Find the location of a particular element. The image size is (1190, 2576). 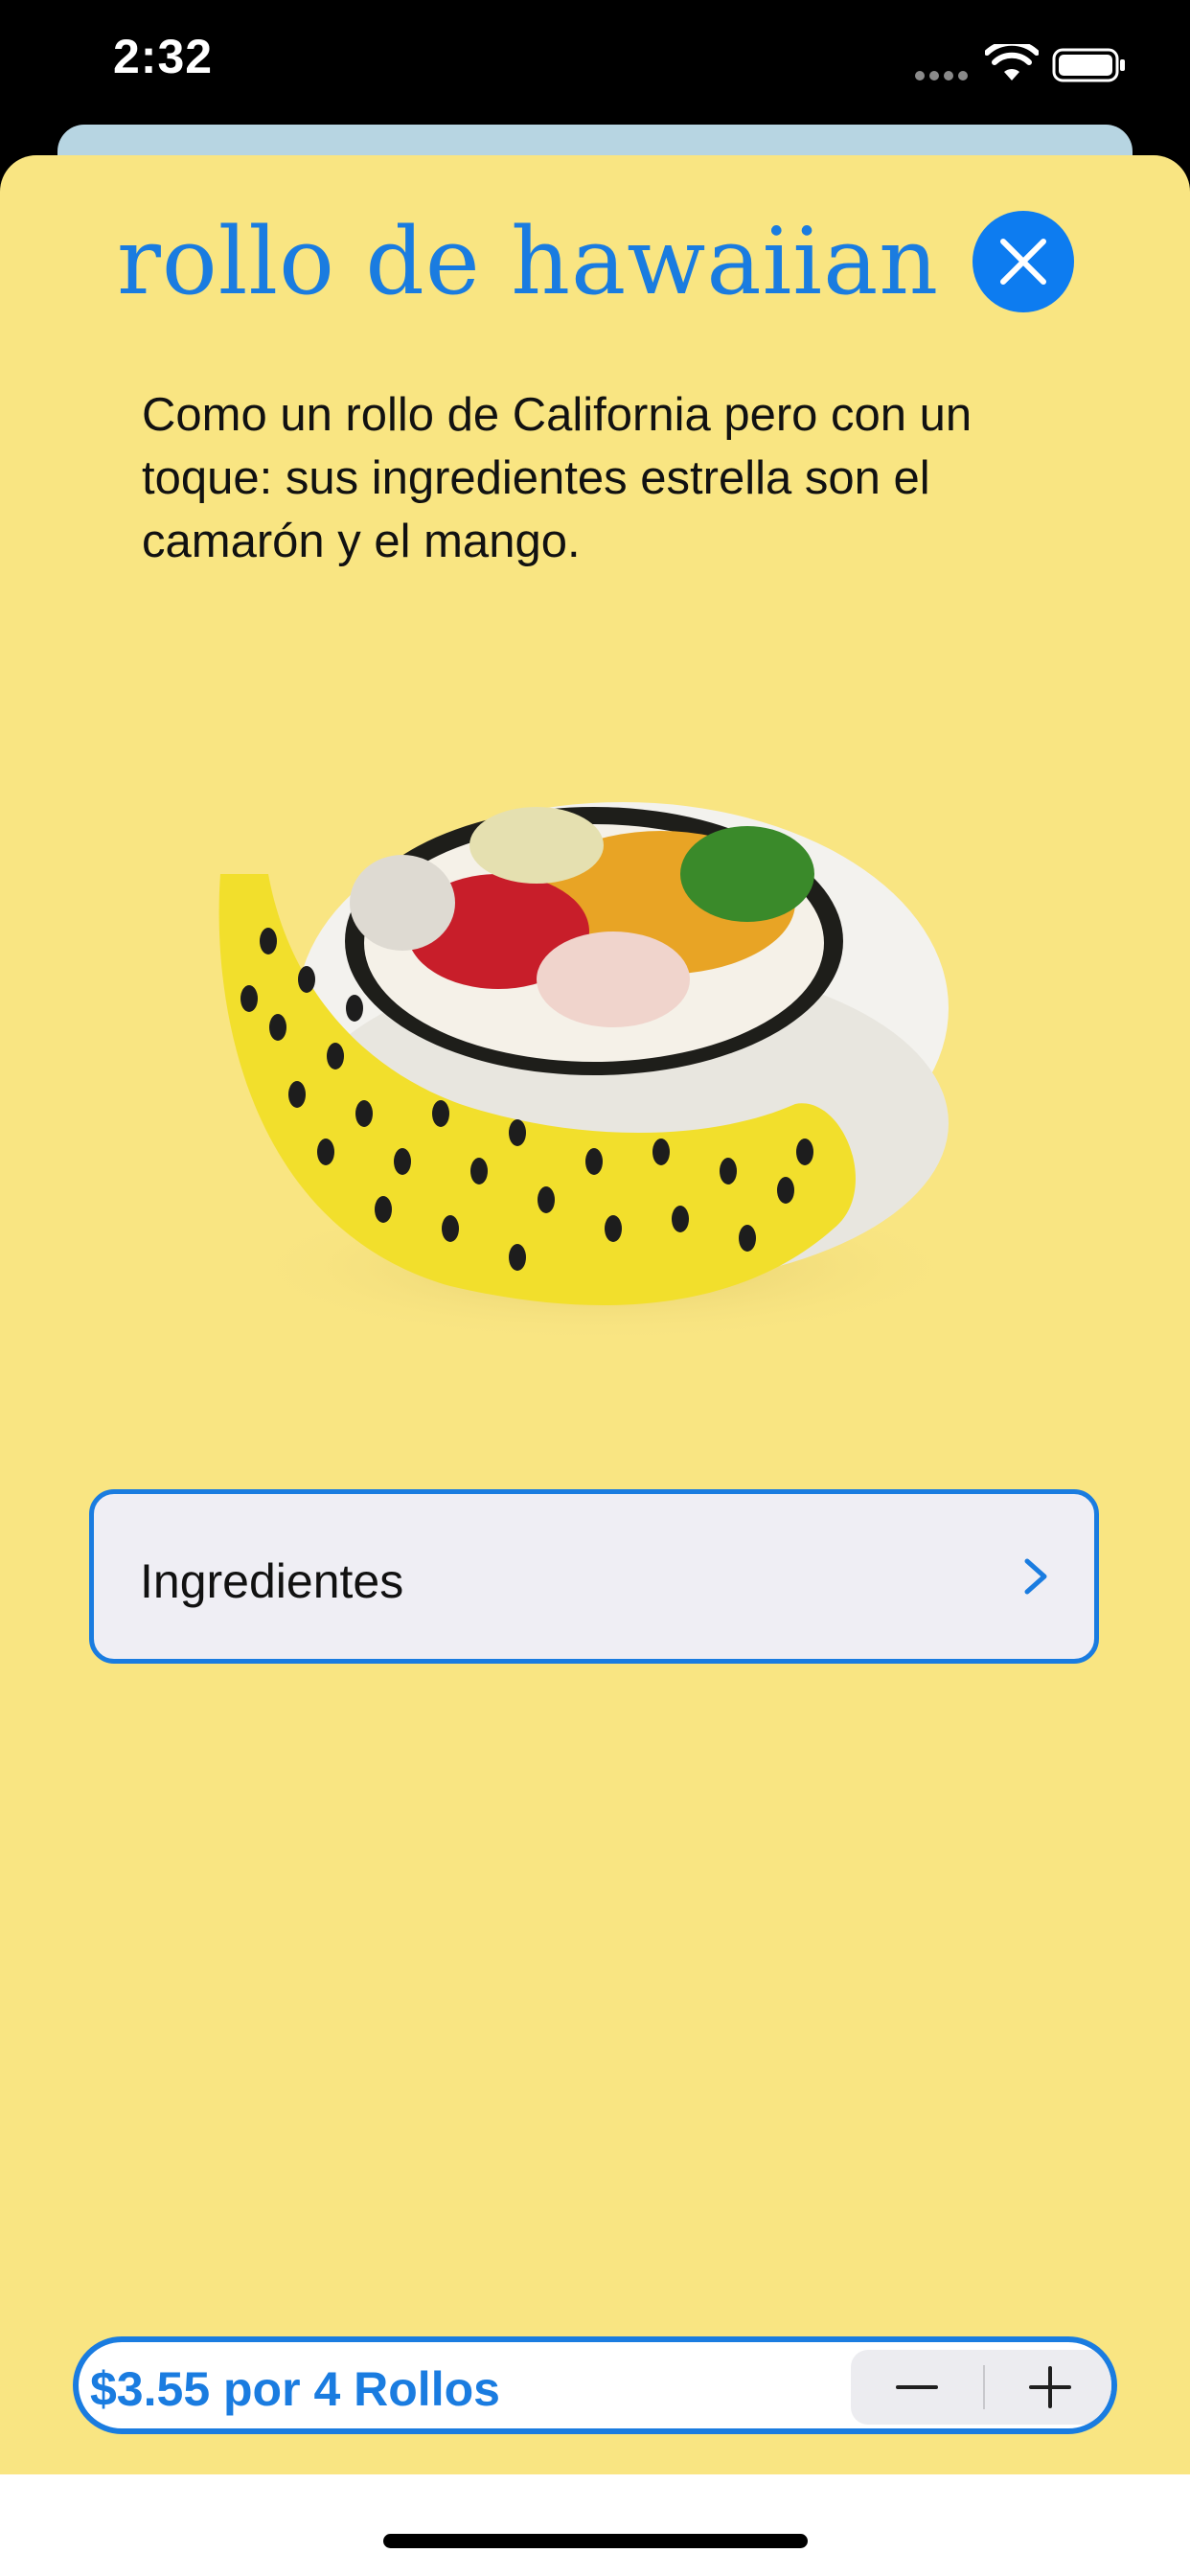

ingredients-button: Ingredientes is located at coordinates (594, 1576).